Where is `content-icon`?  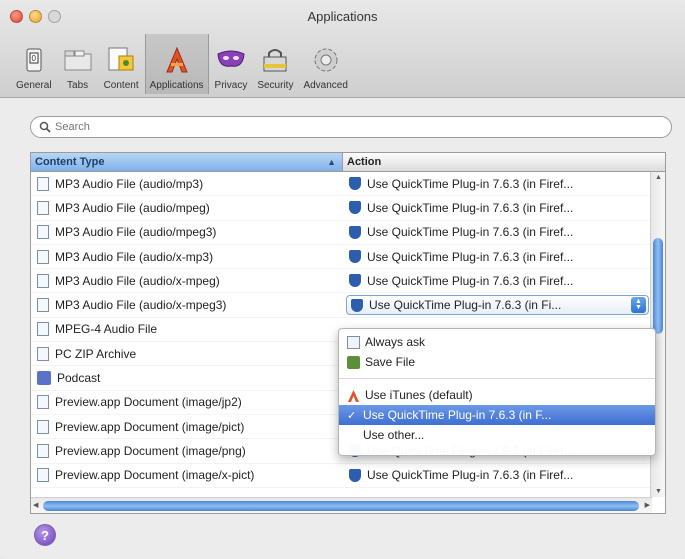
content-icon is located at coordinates (121, 60).